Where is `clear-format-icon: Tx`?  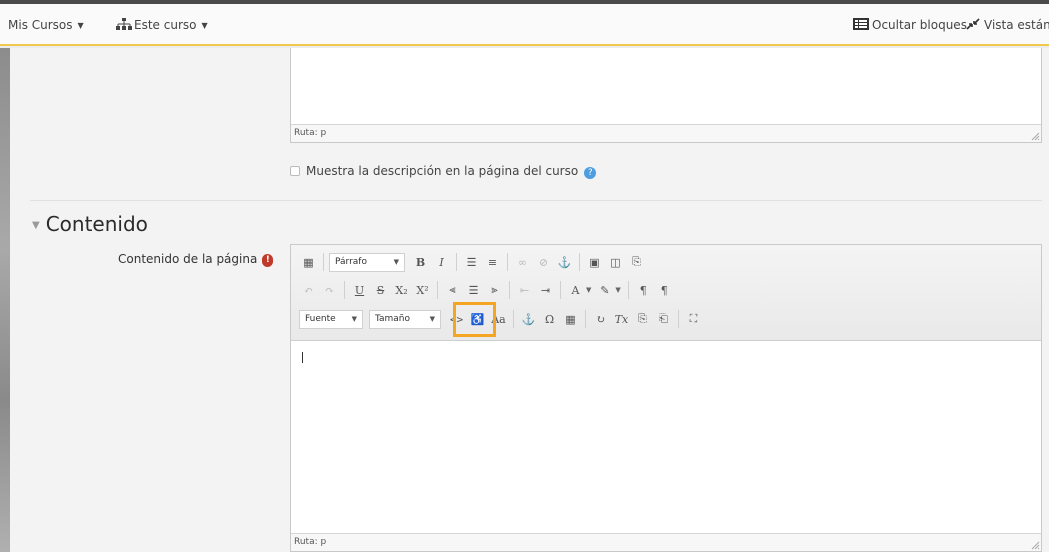
clear-format-icon: Tx is located at coordinates (621, 319).